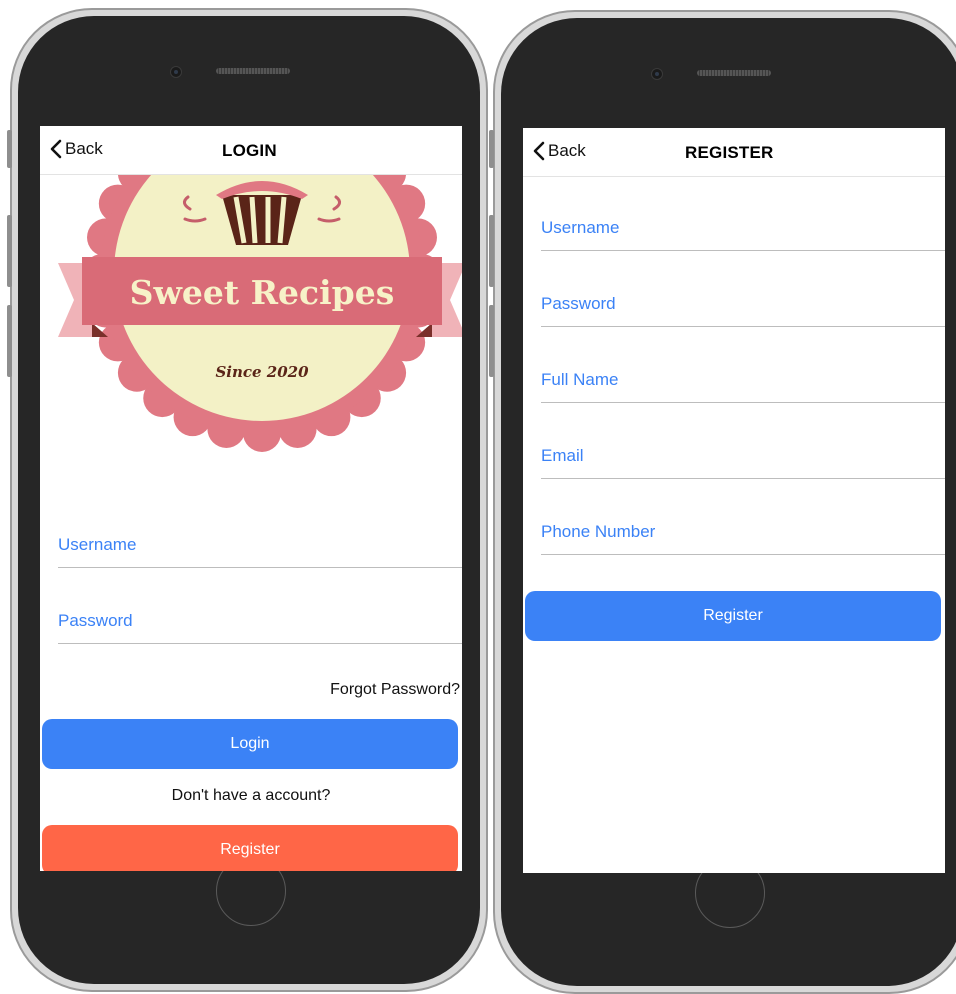  Describe the element at coordinates (743, 454) in the screenshot. I see `email-input: Email` at that location.